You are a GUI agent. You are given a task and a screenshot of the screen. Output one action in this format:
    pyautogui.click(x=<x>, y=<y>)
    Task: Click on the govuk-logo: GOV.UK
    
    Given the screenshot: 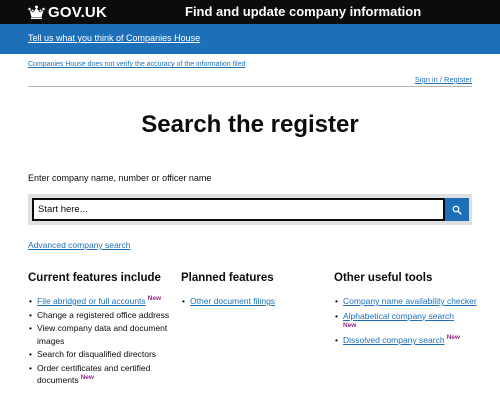 What is the action you would take?
    pyautogui.click(x=67, y=12)
    